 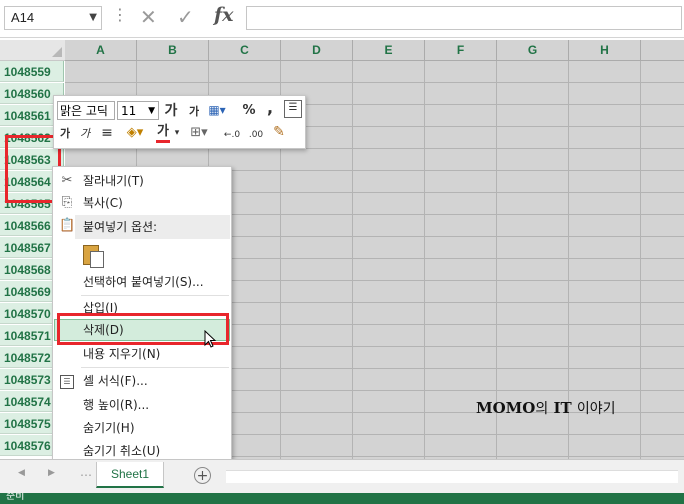 What do you see at coordinates (101, 50) in the screenshot?
I see `column-header: A` at bounding box center [101, 50].